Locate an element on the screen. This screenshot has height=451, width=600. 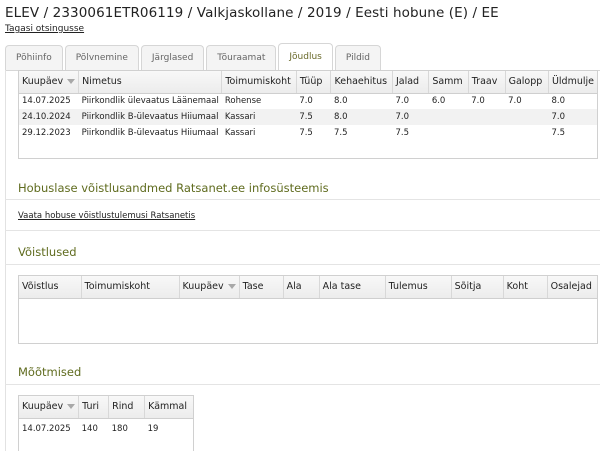
column-header-tuup: Tüüp is located at coordinates (314, 82).